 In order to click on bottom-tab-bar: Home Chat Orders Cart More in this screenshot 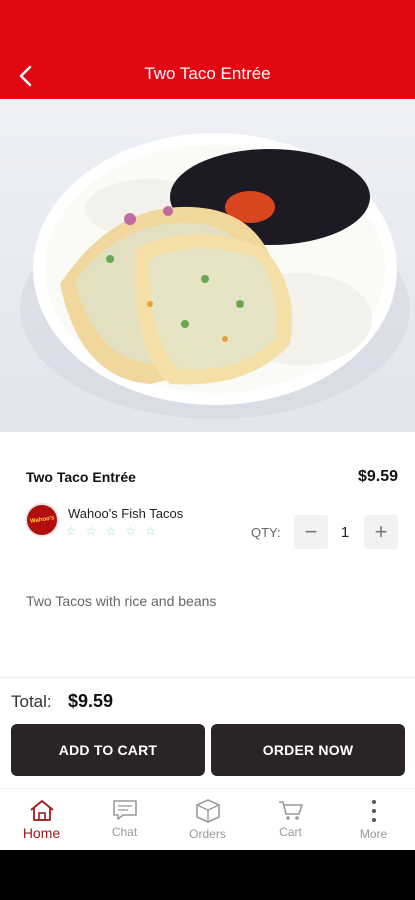, I will do `click(207, 819)`.